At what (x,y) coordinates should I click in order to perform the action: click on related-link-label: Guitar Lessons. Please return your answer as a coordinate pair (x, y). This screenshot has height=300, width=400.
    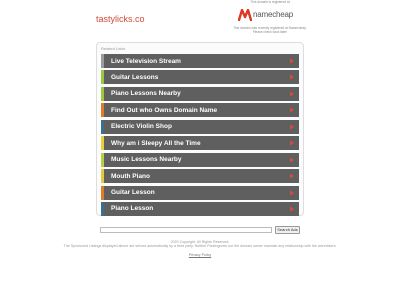
    Looking at the image, I should click on (135, 77).